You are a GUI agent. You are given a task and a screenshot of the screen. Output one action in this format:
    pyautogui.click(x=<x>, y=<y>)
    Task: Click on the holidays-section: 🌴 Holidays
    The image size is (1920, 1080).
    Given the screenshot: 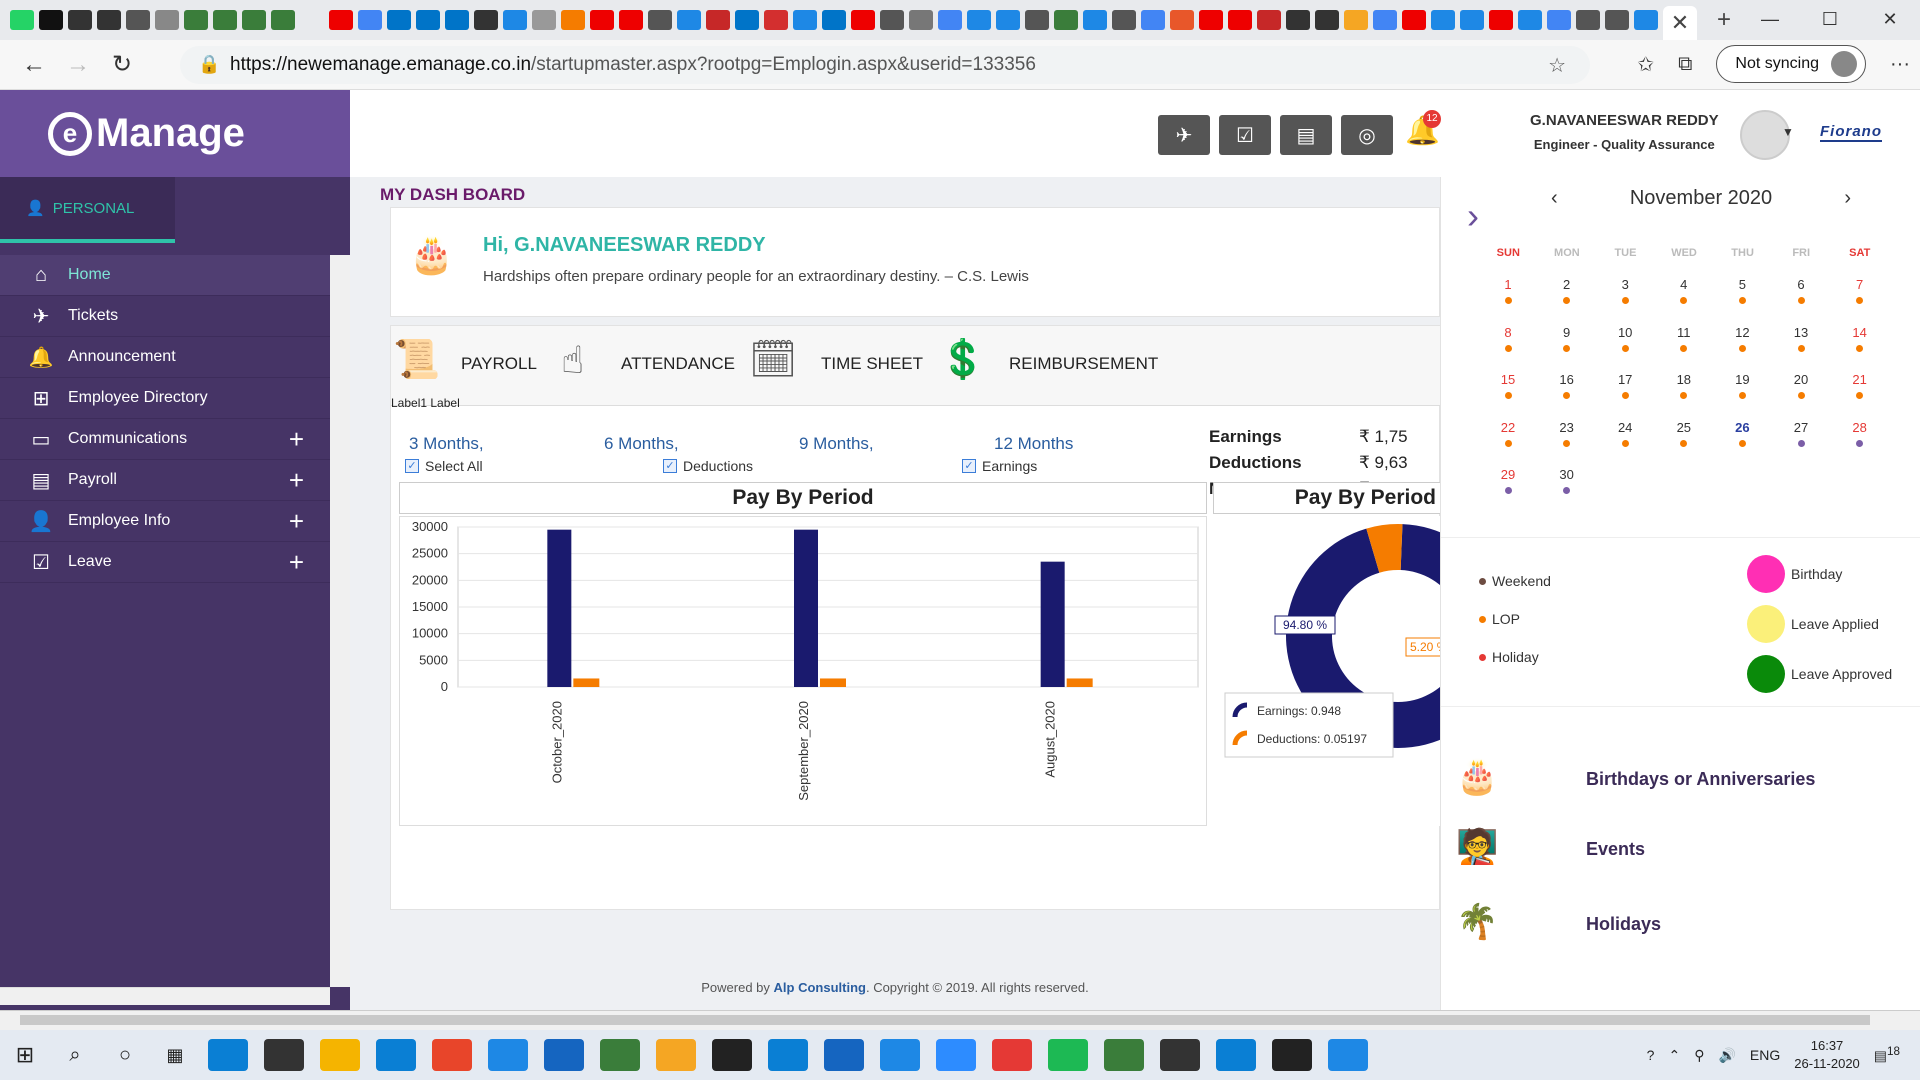 What is the action you would take?
    pyautogui.click(x=1680, y=932)
    